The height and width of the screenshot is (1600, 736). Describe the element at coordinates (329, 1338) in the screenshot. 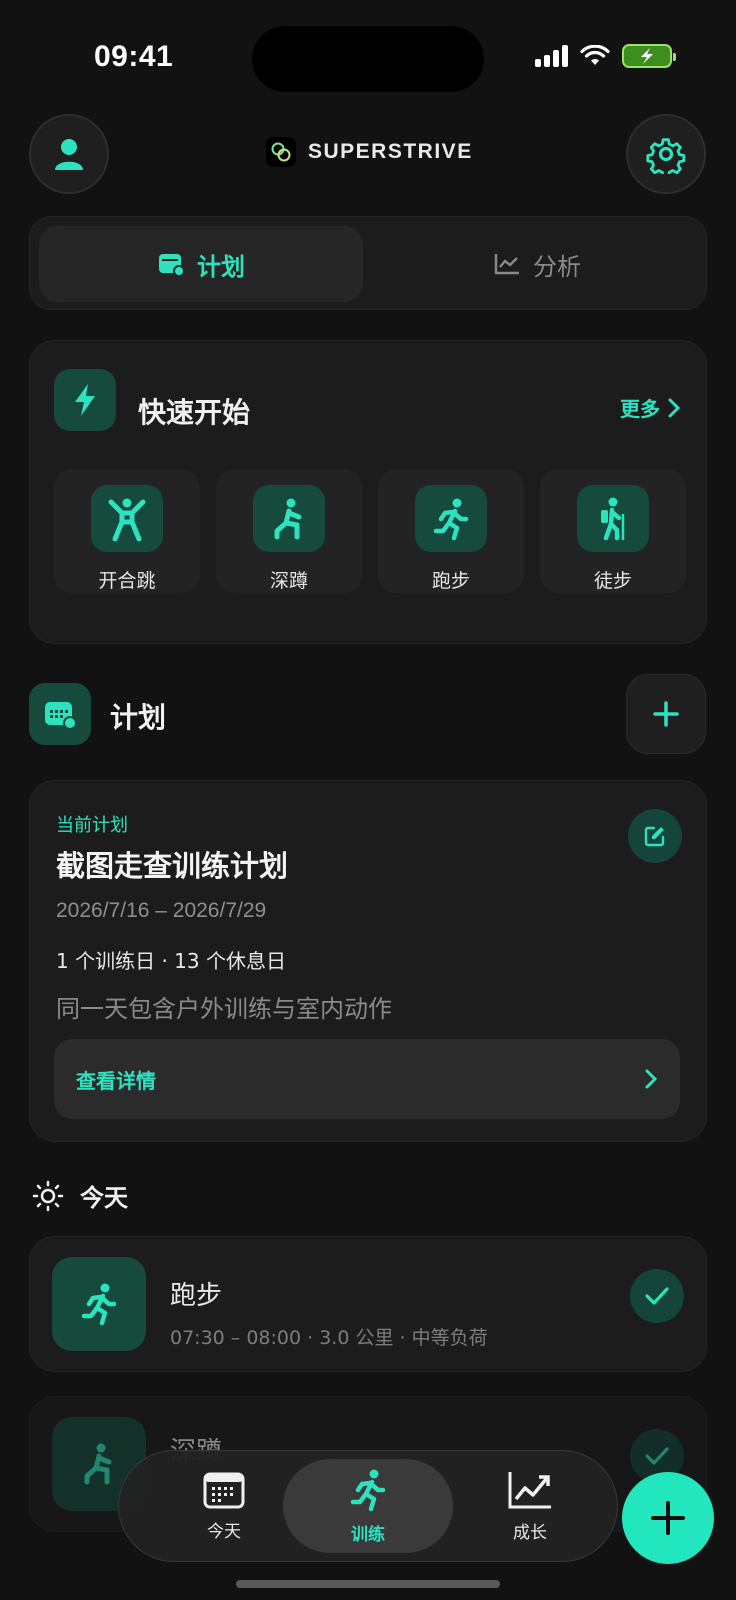

I see `activity-meta: 07:30 – 08:00 · 3.0 公里 · 中等负荷` at that location.